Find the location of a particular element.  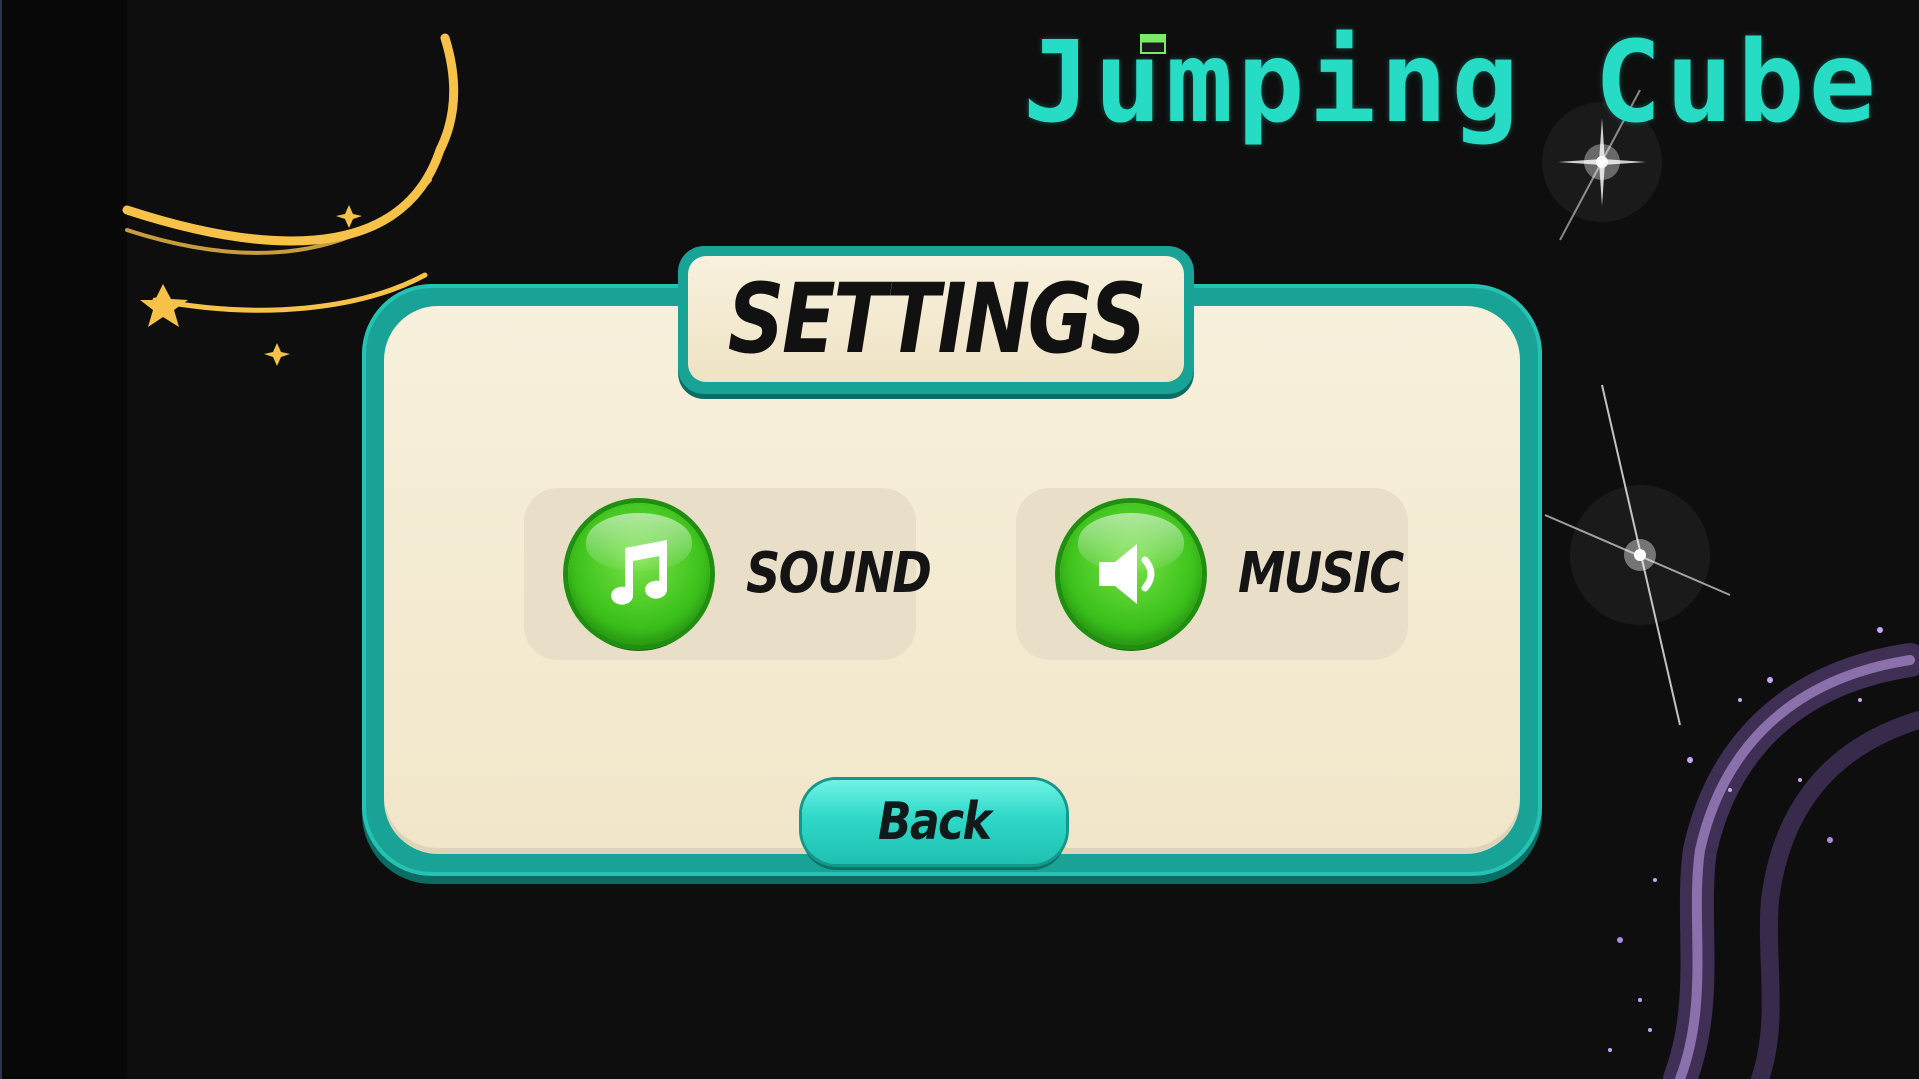

settings-header-plate: SETTINGS is located at coordinates (936, 319).